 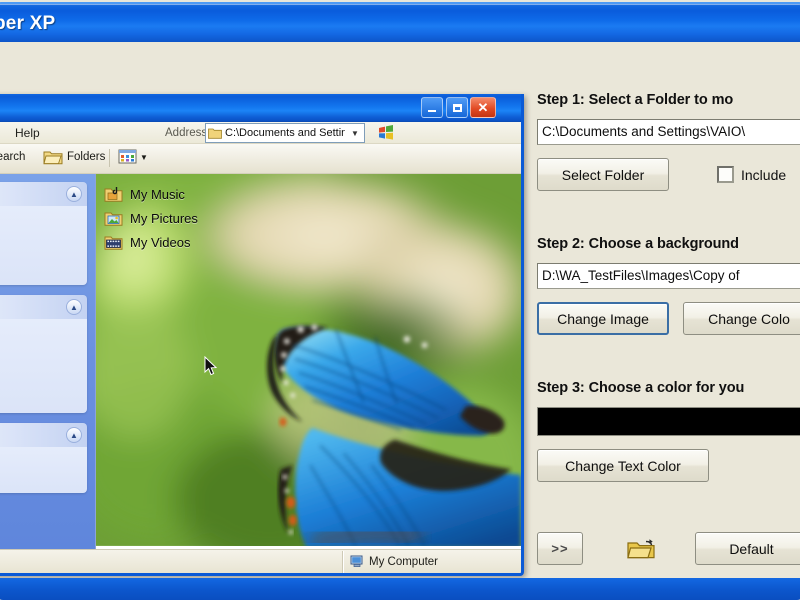 What do you see at coordinates (560, 548) in the screenshot?
I see `next-button: >>` at bounding box center [560, 548].